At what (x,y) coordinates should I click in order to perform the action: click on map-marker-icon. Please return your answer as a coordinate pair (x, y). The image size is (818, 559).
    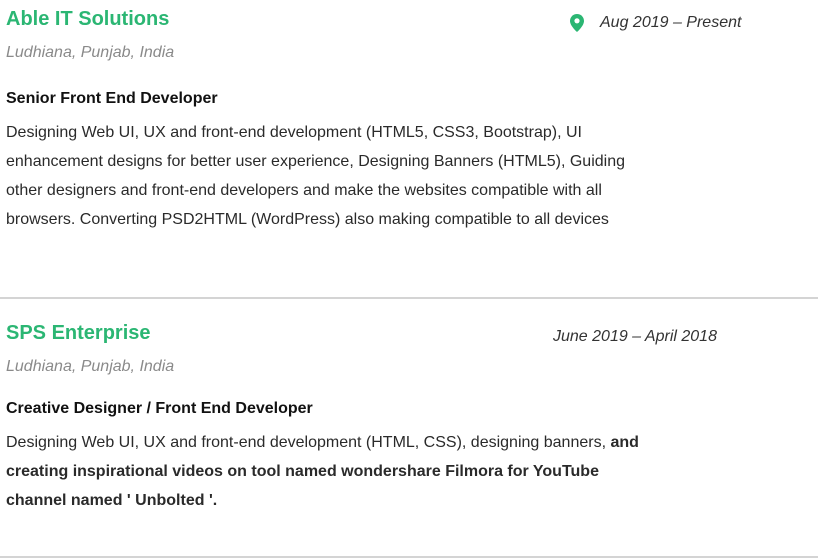
    Looking at the image, I should click on (577, 23).